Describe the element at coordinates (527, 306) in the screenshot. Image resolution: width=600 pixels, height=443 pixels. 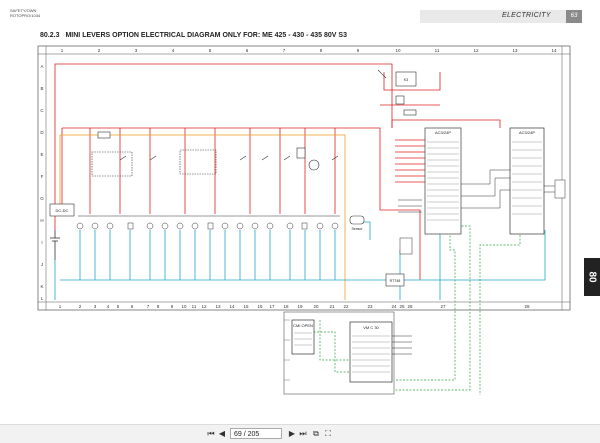
I see `bottom-num-28: 28` at that location.